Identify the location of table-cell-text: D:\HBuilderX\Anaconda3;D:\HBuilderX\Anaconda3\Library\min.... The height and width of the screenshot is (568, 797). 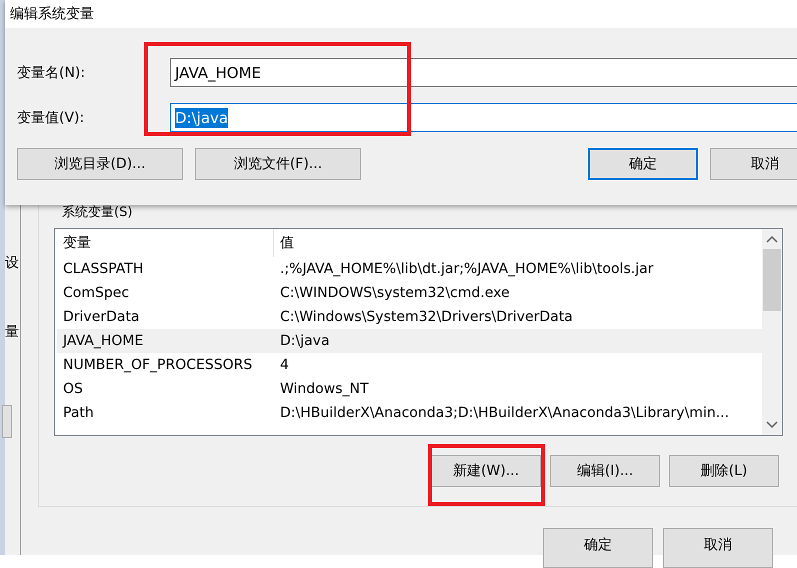
(504, 413).